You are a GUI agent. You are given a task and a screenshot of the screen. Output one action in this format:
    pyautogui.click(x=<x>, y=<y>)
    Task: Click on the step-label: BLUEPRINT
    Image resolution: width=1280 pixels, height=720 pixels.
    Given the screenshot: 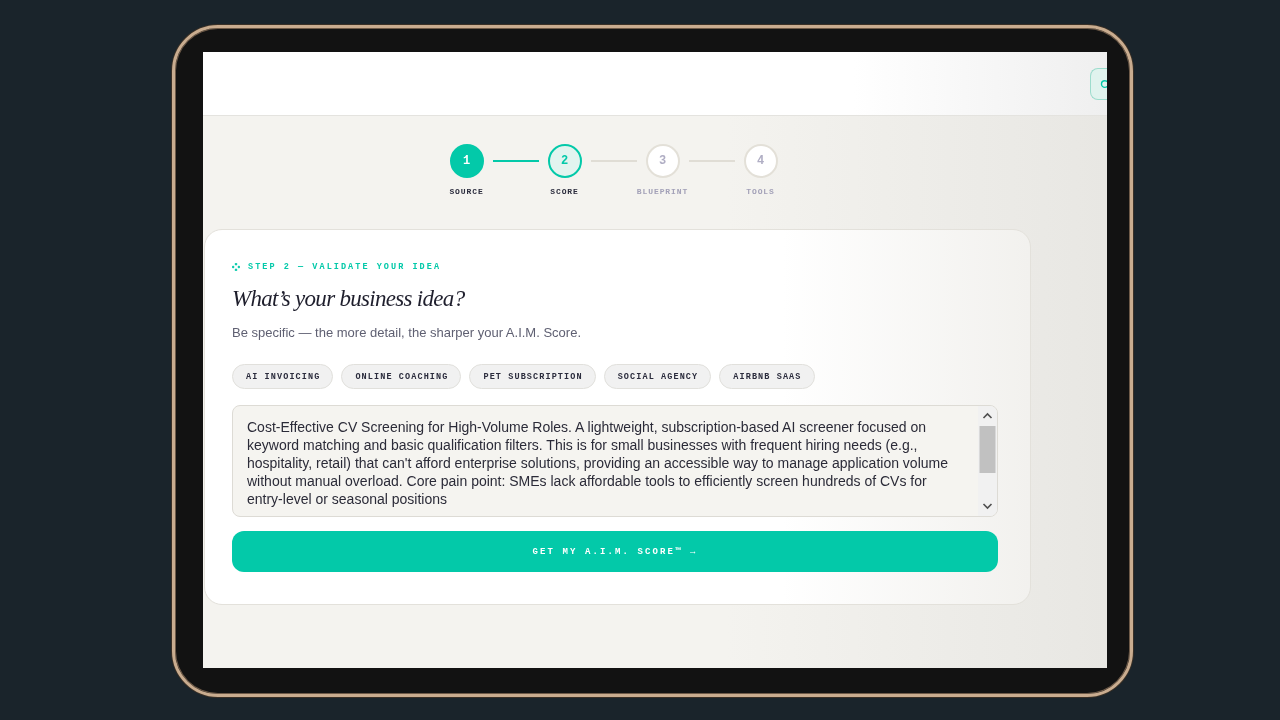 What is the action you would take?
    pyautogui.click(x=662, y=192)
    